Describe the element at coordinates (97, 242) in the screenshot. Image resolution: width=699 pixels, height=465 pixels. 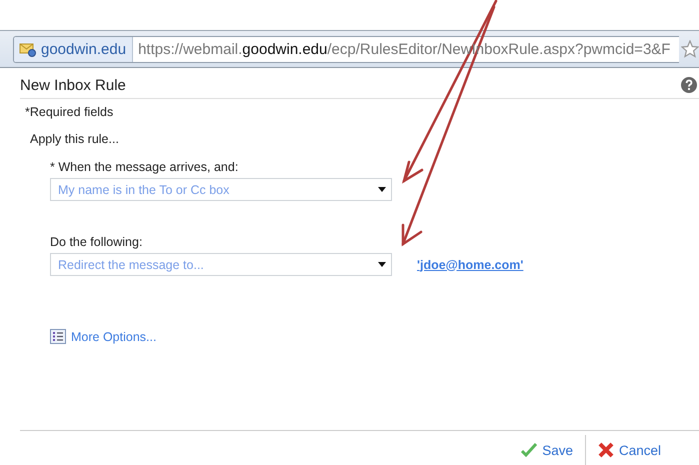
I see `field-label: Do the following:` at that location.